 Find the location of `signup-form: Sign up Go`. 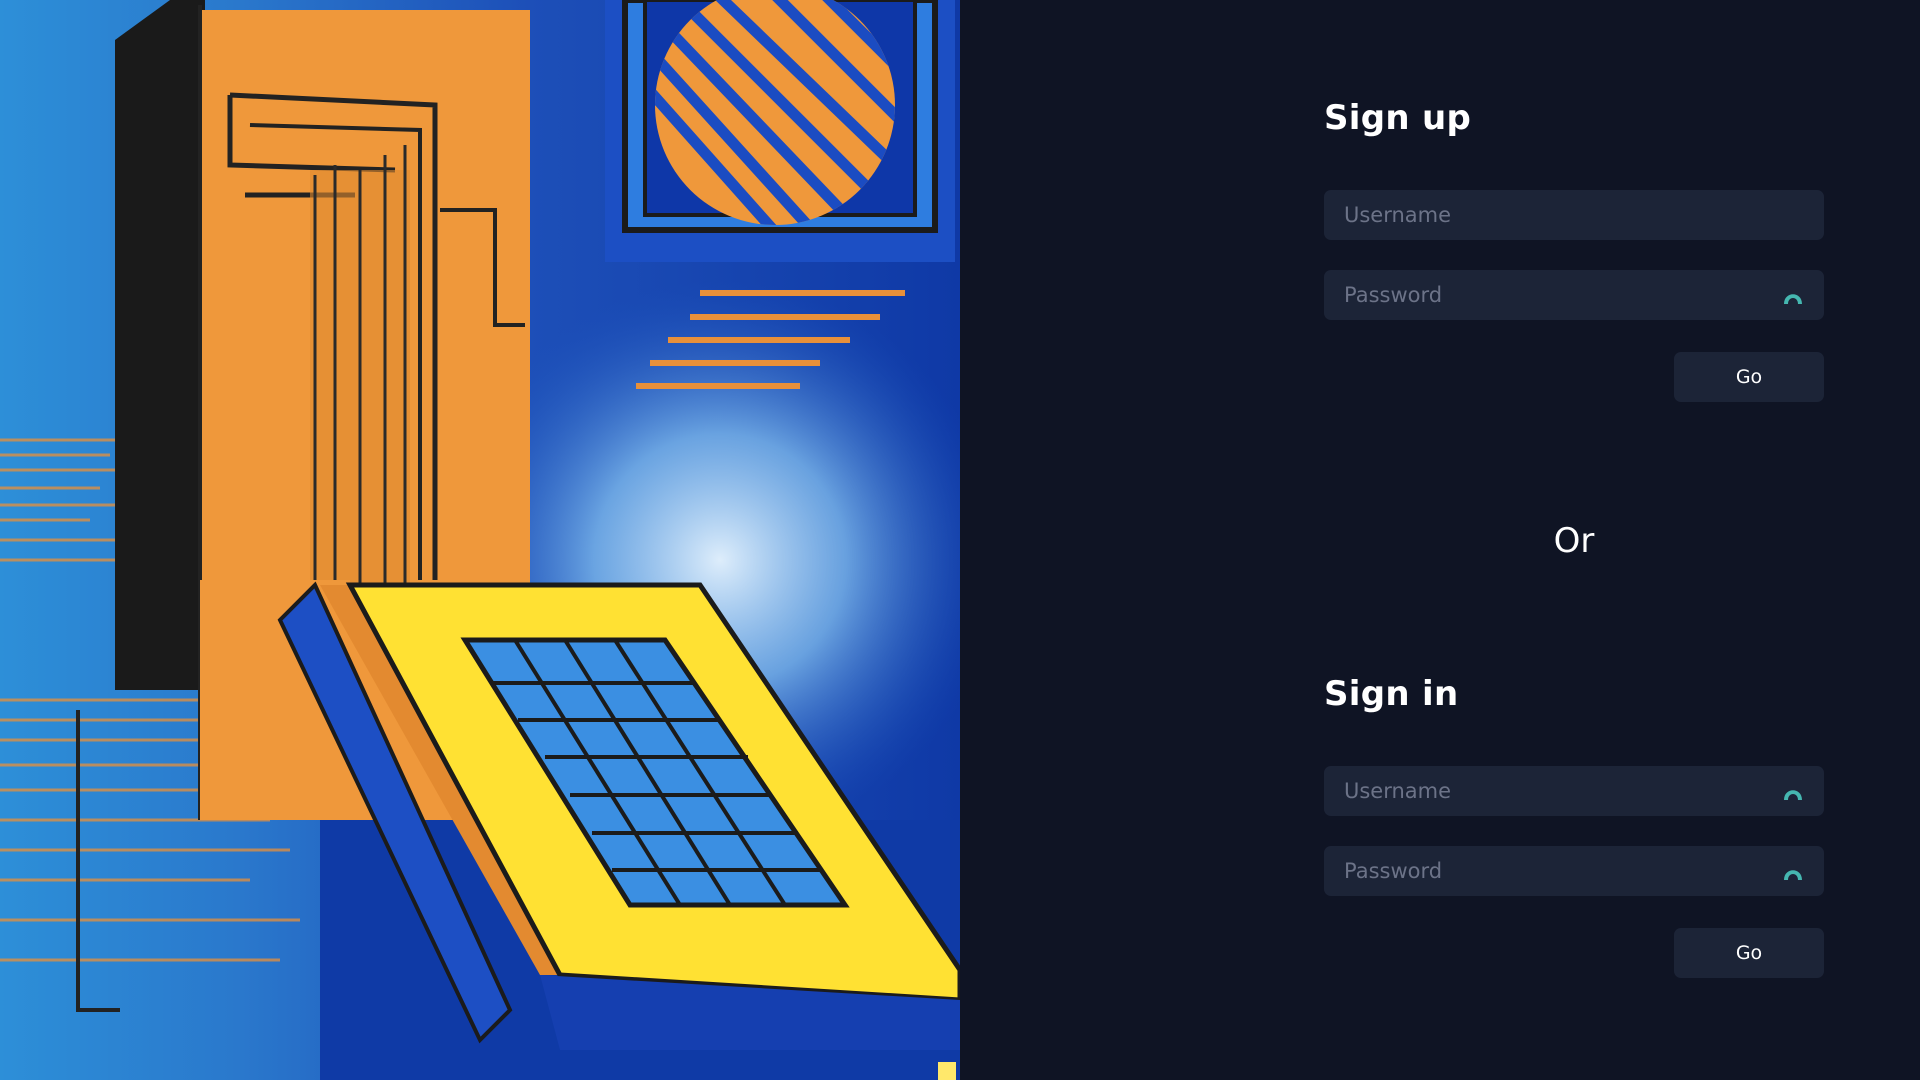

signup-form: Sign up Go is located at coordinates (1574, 247).